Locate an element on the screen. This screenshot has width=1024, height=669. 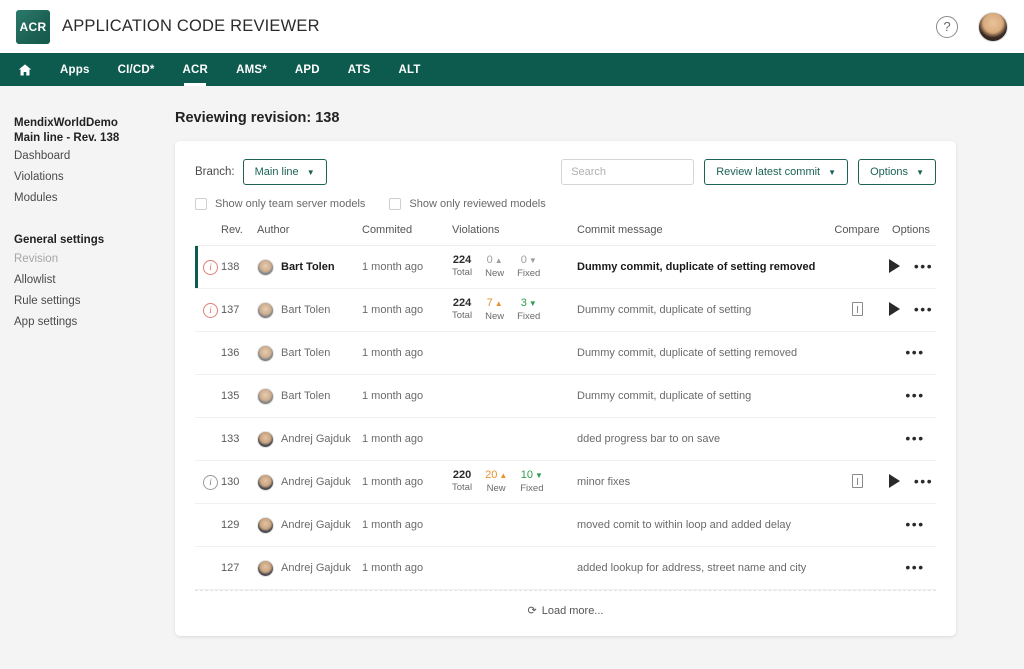
sidebar-item-allowlist: Allowlist is located at coordinates (94, 280).